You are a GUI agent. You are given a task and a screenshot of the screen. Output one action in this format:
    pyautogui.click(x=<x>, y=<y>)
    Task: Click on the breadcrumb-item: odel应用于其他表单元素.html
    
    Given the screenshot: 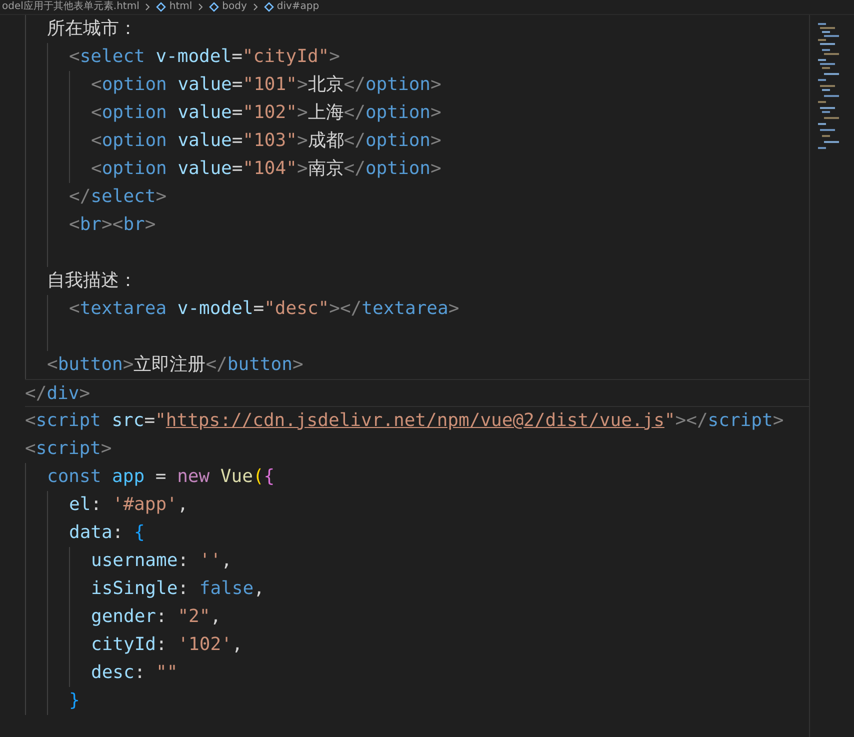 What is the action you would take?
    pyautogui.click(x=71, y=7)
    